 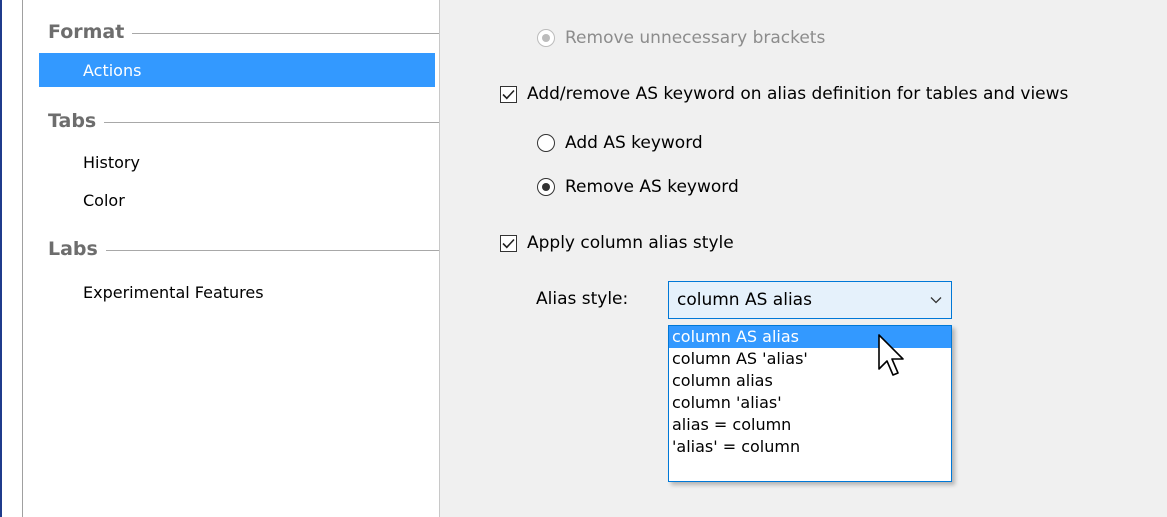 I want to click on section-title-labs: Labs, so click(x=73, y=249).